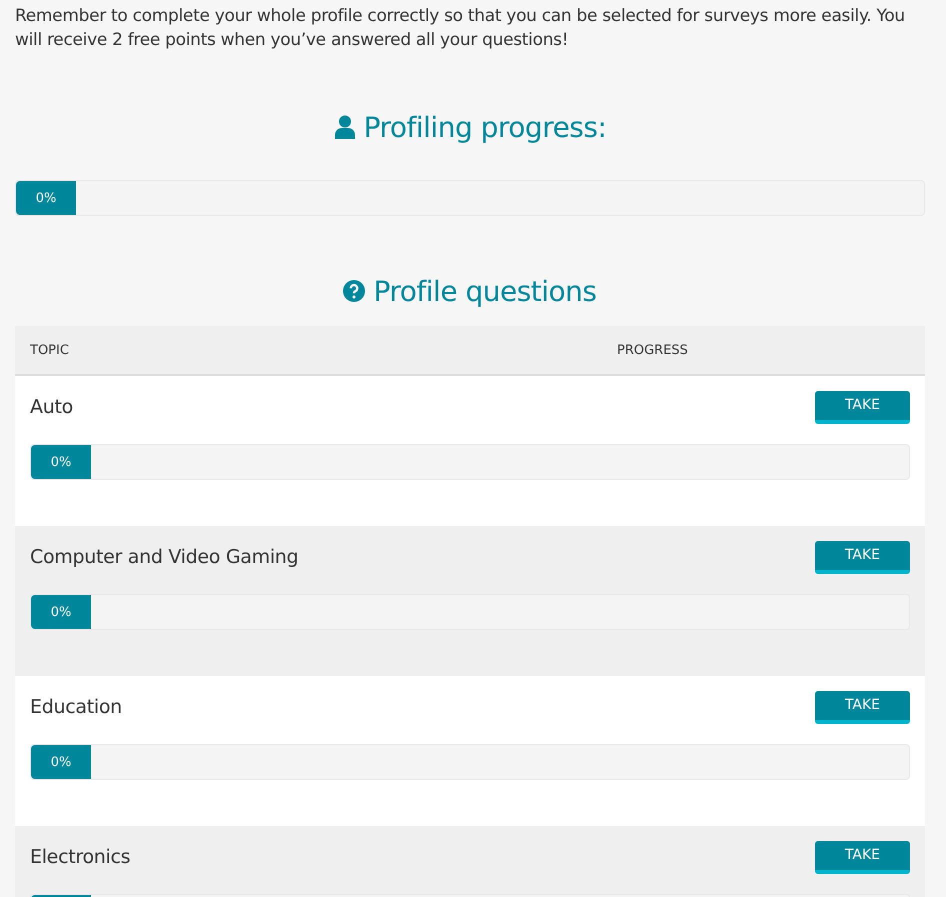 This screenshot has height=897, width=946. What do you see at coordinates (460, 28) in the screenshot?
I see `intro-text: Remember to complete your whole profile correctly so that you can be selected for surveys more easily. You will receive 2 free points when you’ve answered all your questions!` at bounding box center [460, 28].